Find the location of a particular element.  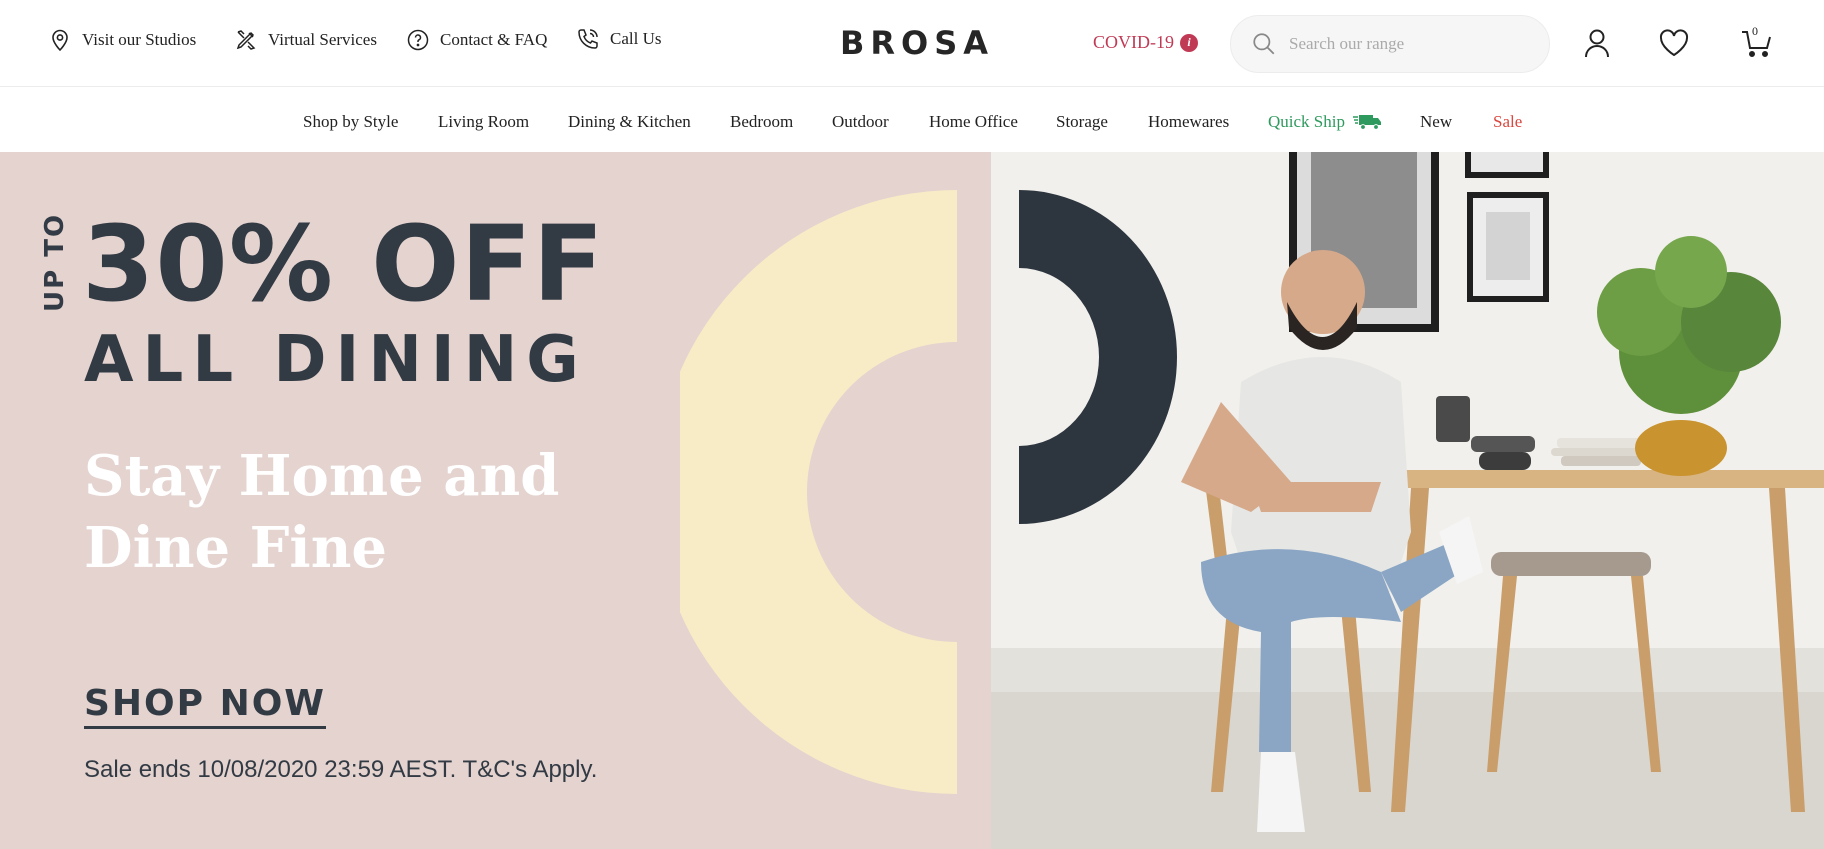

cart-count: 0 is located at coordinates (1755, 31).